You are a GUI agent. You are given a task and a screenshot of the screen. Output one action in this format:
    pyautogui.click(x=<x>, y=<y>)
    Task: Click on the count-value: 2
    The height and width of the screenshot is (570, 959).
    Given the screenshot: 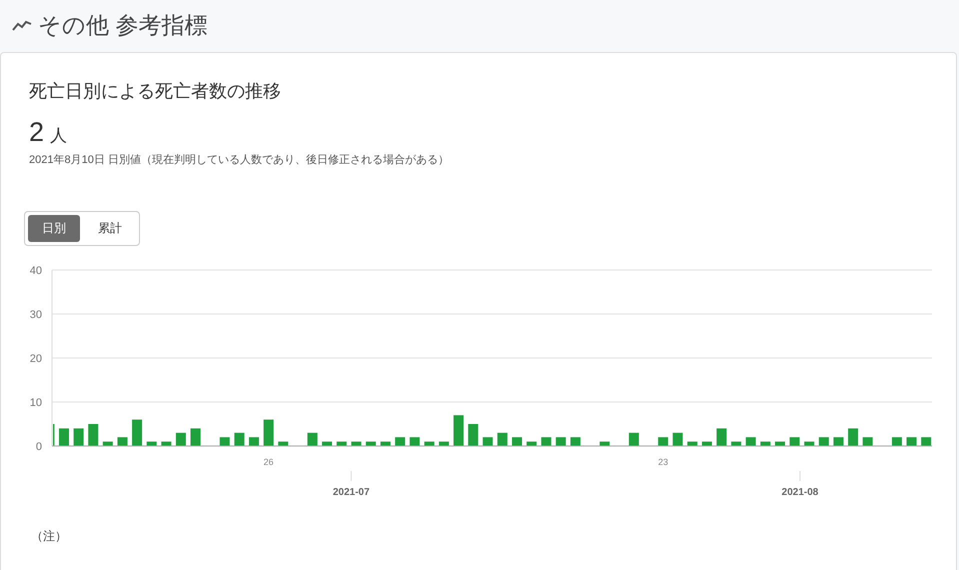 What is the action you would take?
    pyautogui.click(x=36, y=132)
    